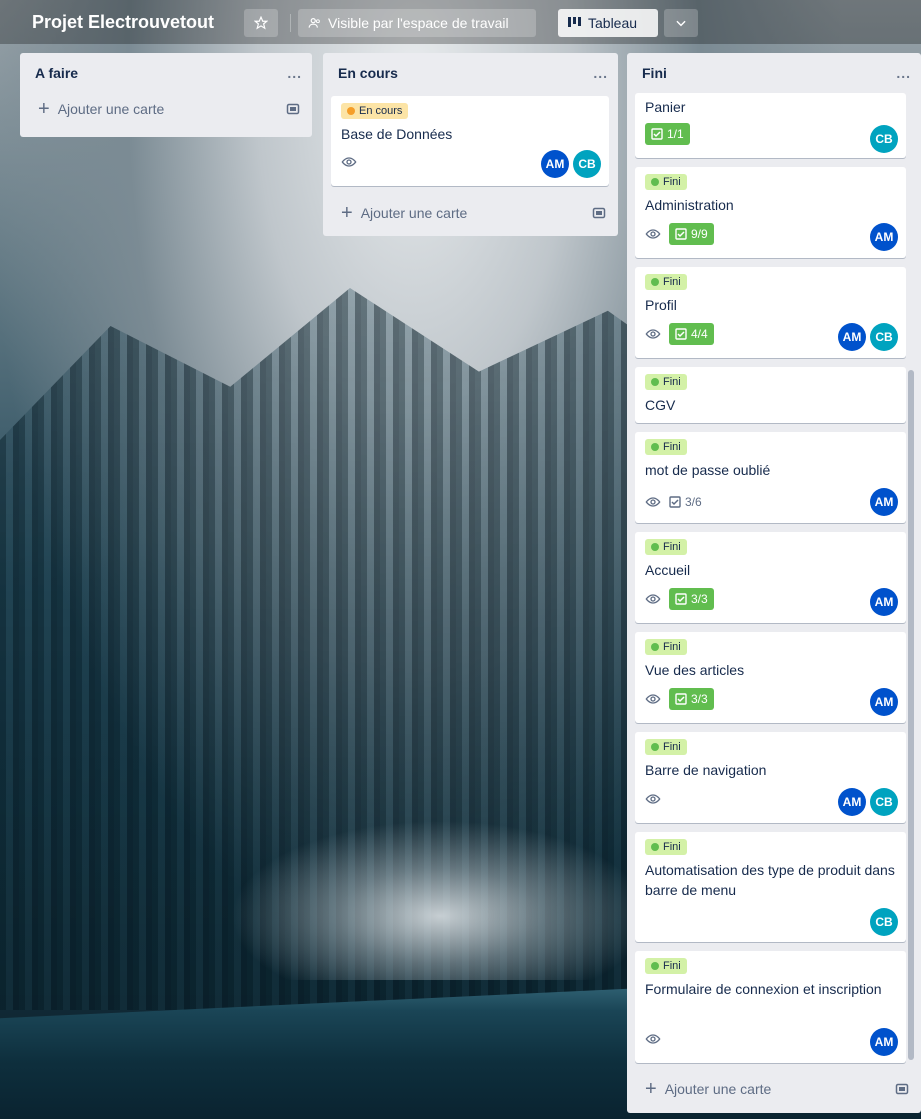 The image size is (921, 1119). Describe the element at coordinates (381, 111) in the screenshot. I see `label-text: En cours` at that location.